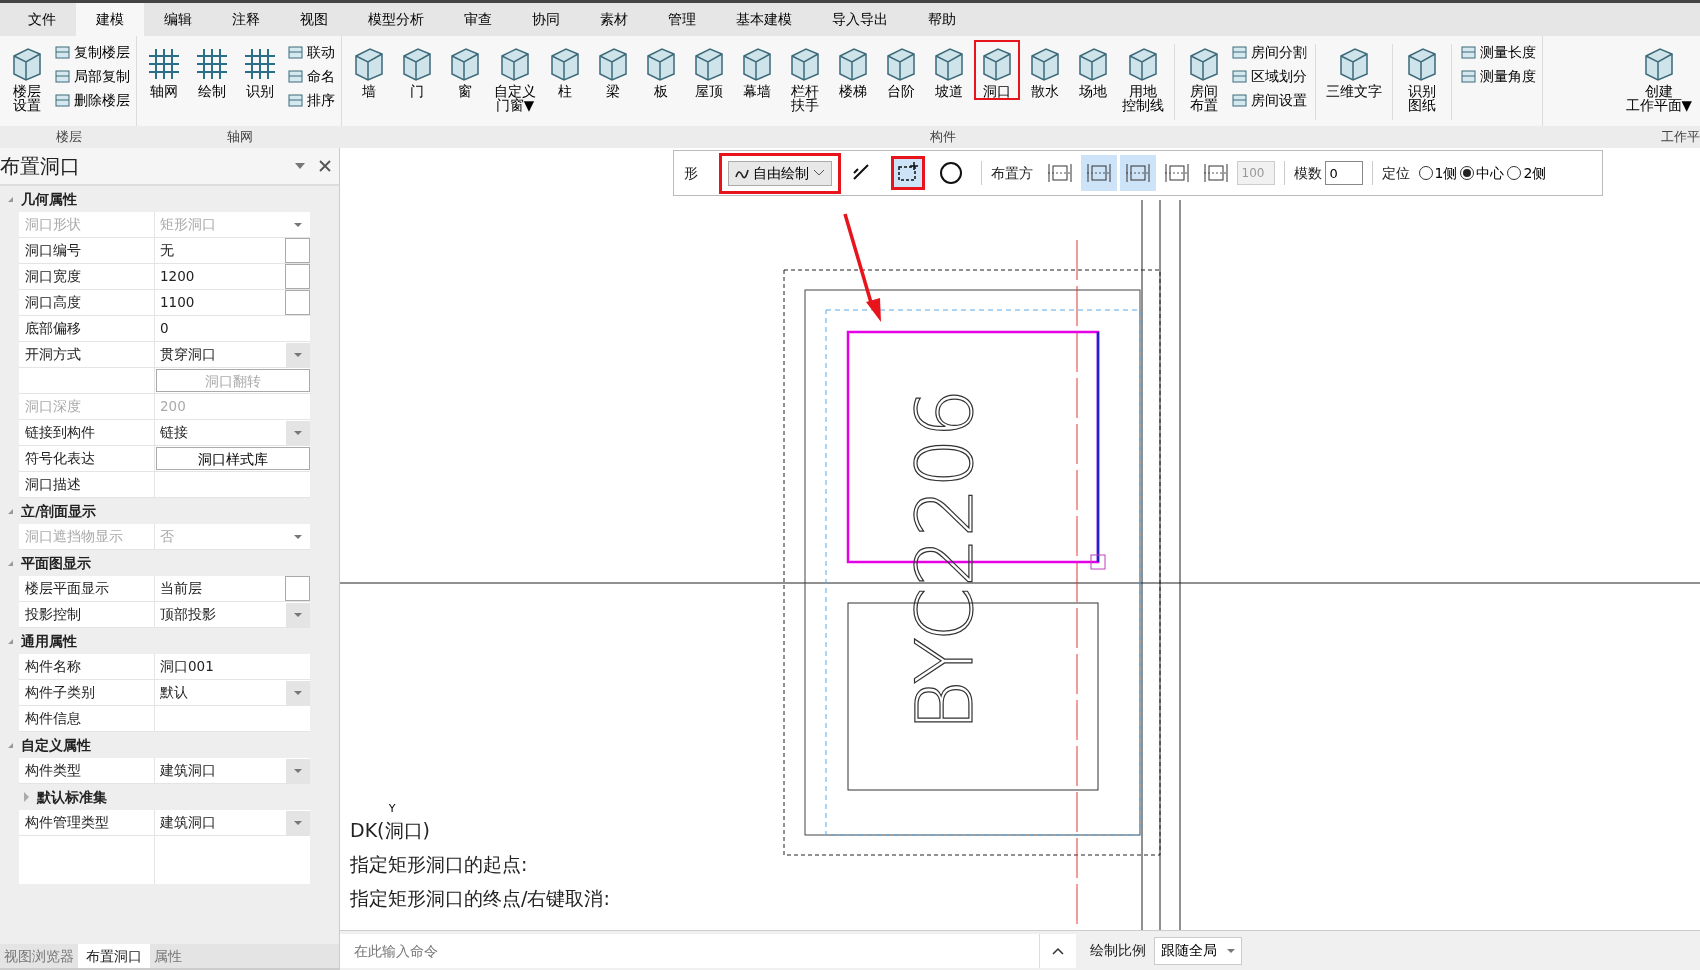  Describe the element at coordinates (417, 70) in the screenshot. I see `ribbon-button: 门` at that location.